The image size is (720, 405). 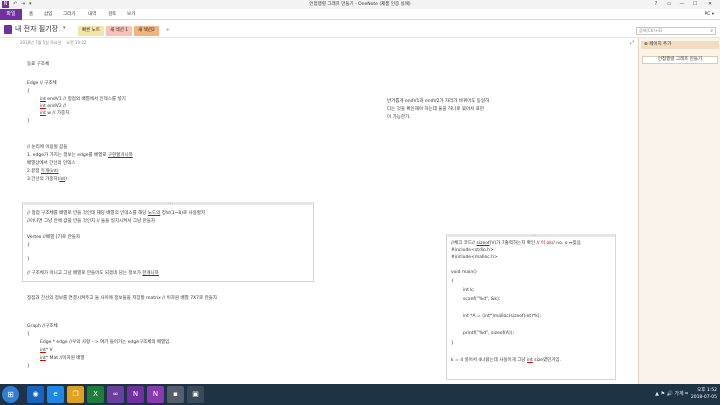 I want to click on tab-history: 내역, so click(x=92, y=14).